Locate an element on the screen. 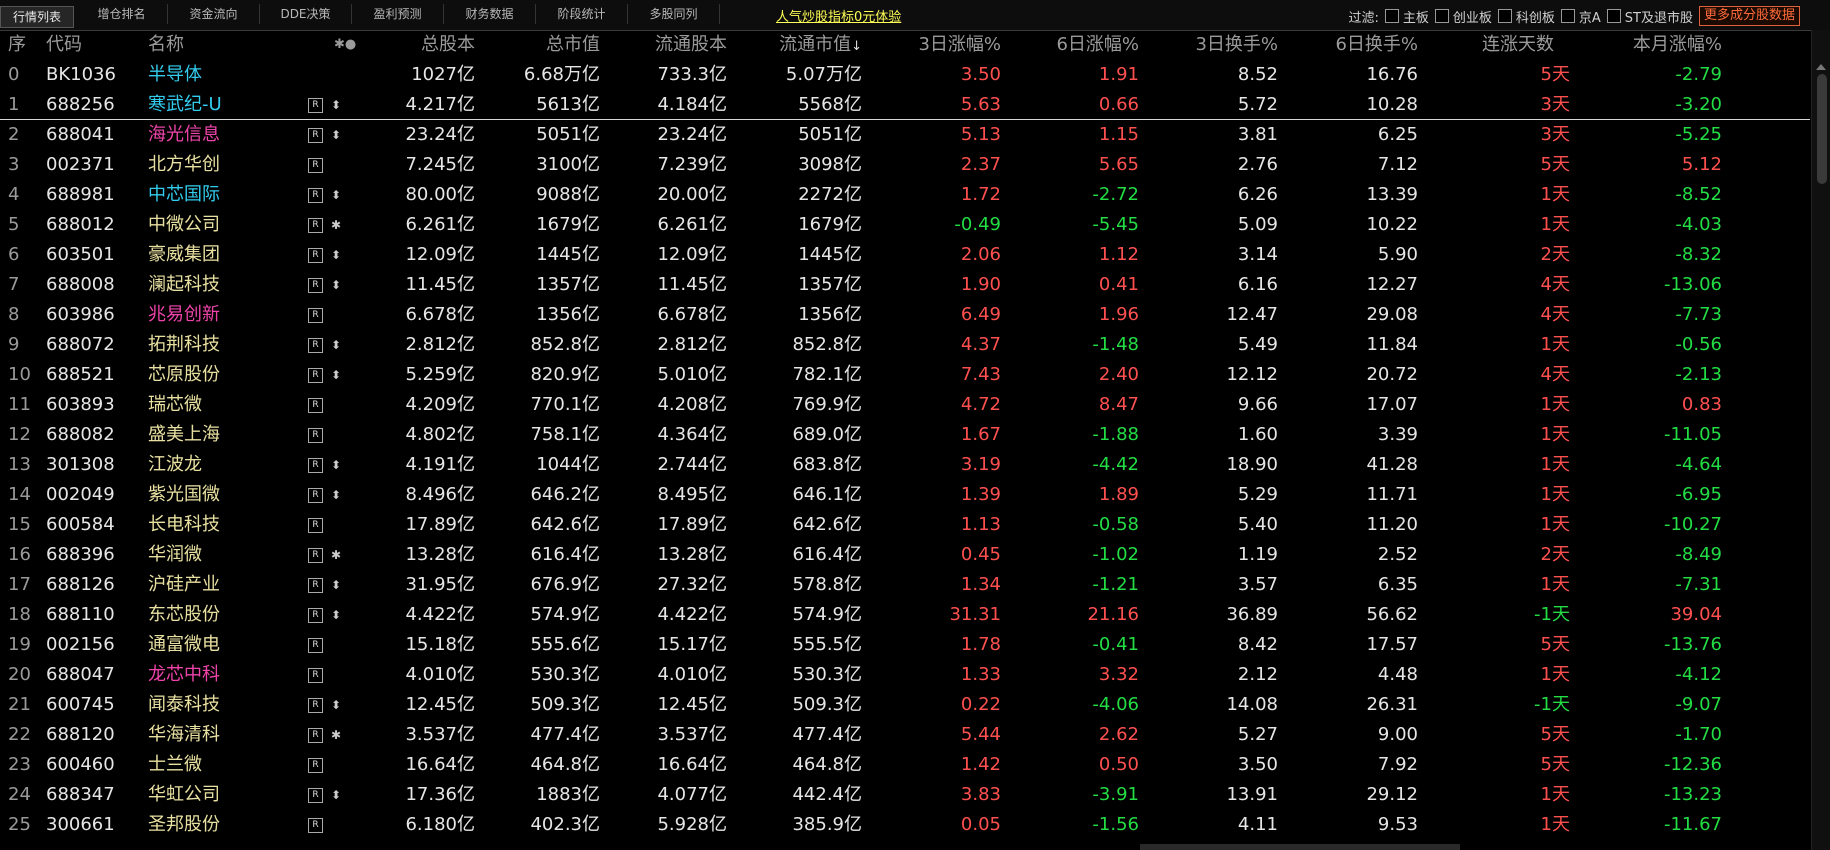  stock-code: 688072 is located at coordinates (80, 344).